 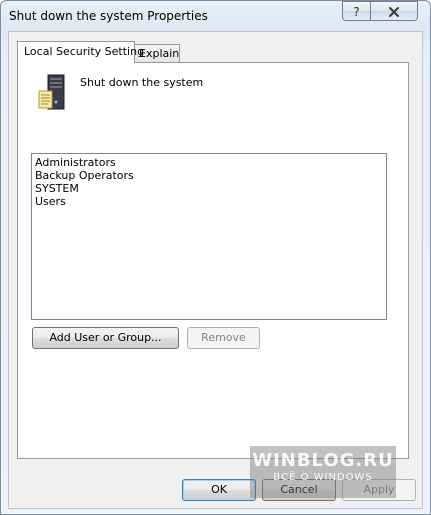 I want to click on window-title: Shut down the system Properties, so click(x=108, y=16).